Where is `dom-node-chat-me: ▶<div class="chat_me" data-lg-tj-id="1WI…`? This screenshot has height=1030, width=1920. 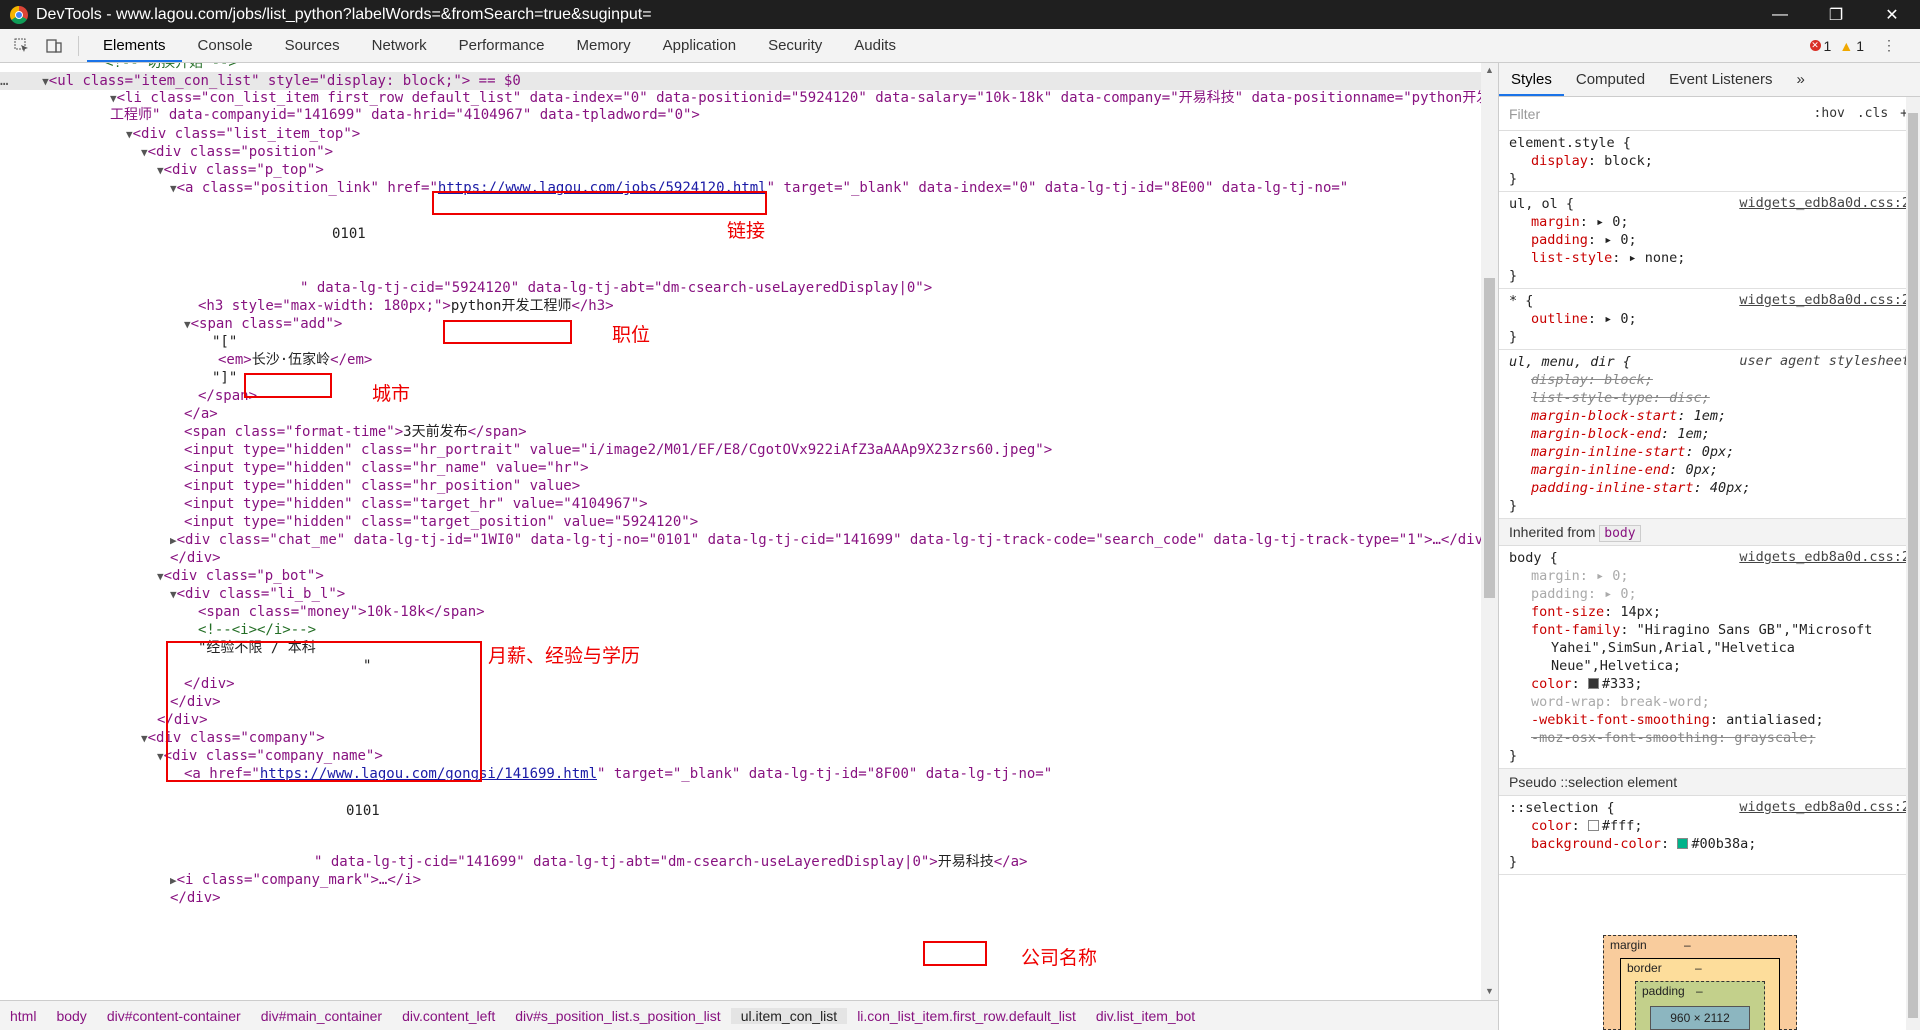 dom-node-chat-me: ▶<div class="chat_me" data-lg-tj-id="1WI… is located at coordinates (831, 540).